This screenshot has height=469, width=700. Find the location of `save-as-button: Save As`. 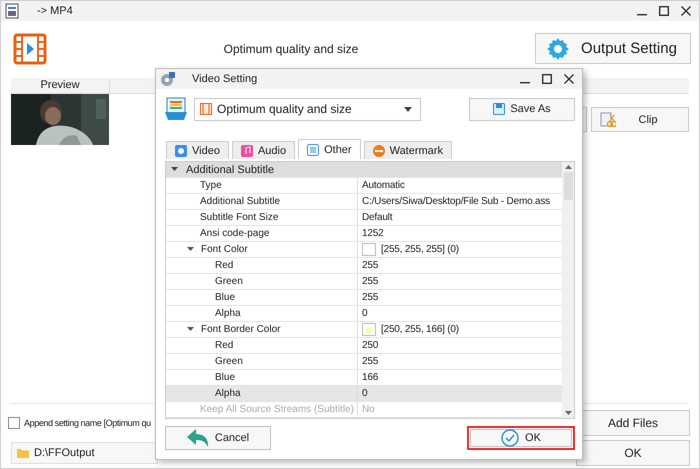

save-as-button: Save As is located at coordinates (522, 109).